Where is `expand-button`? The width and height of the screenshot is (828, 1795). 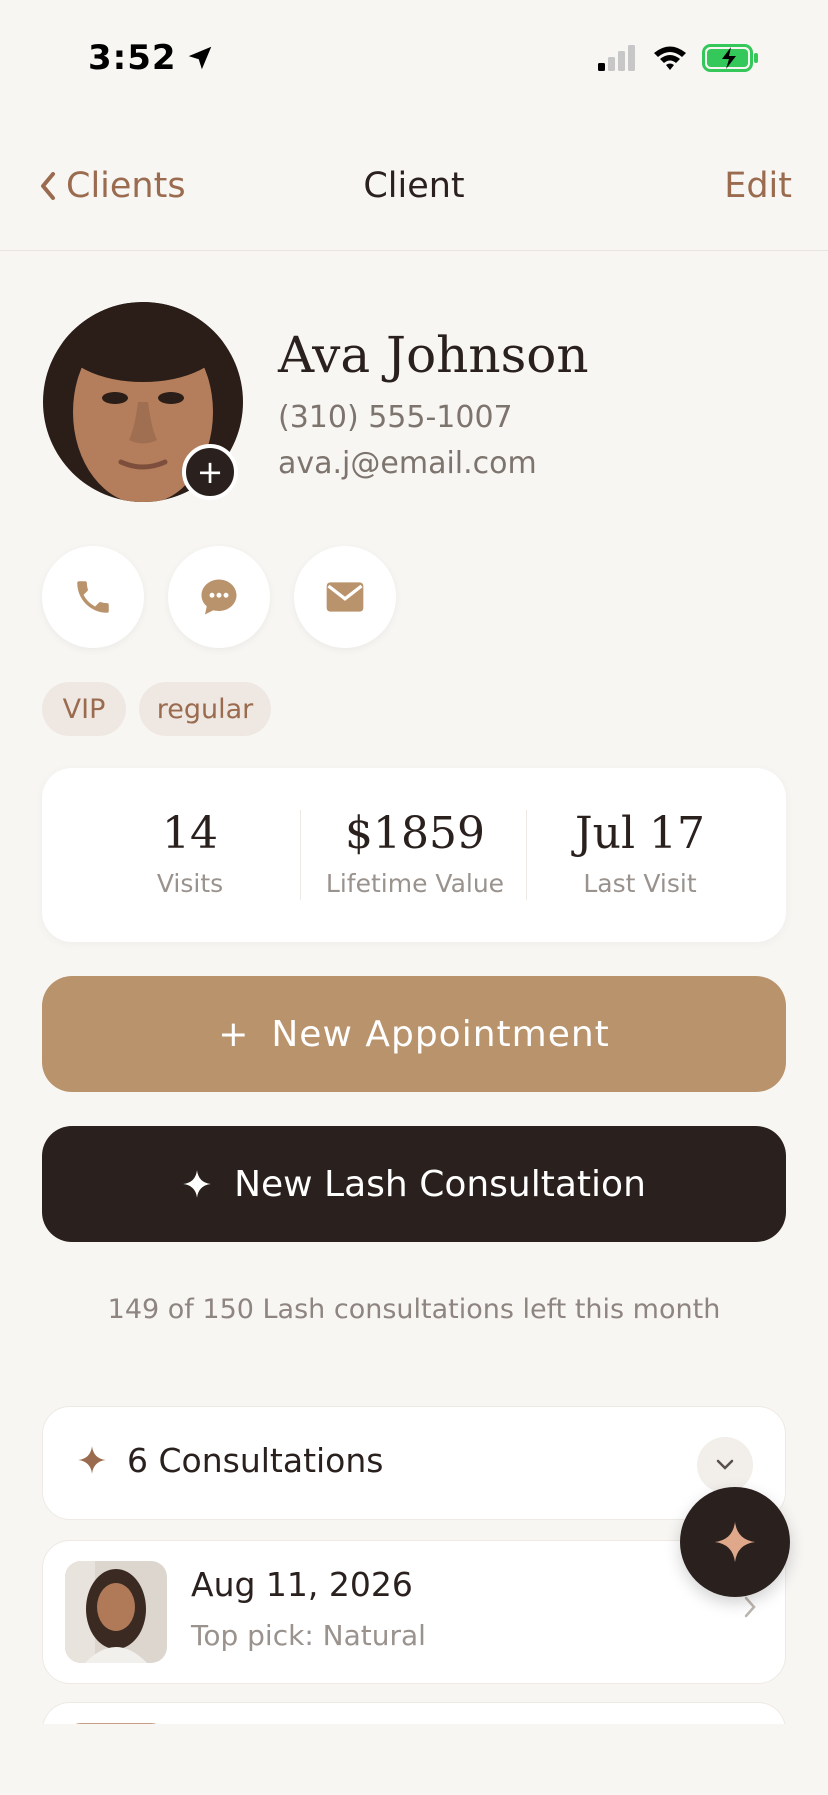 expand-button is located at coordinates (725, 1465).